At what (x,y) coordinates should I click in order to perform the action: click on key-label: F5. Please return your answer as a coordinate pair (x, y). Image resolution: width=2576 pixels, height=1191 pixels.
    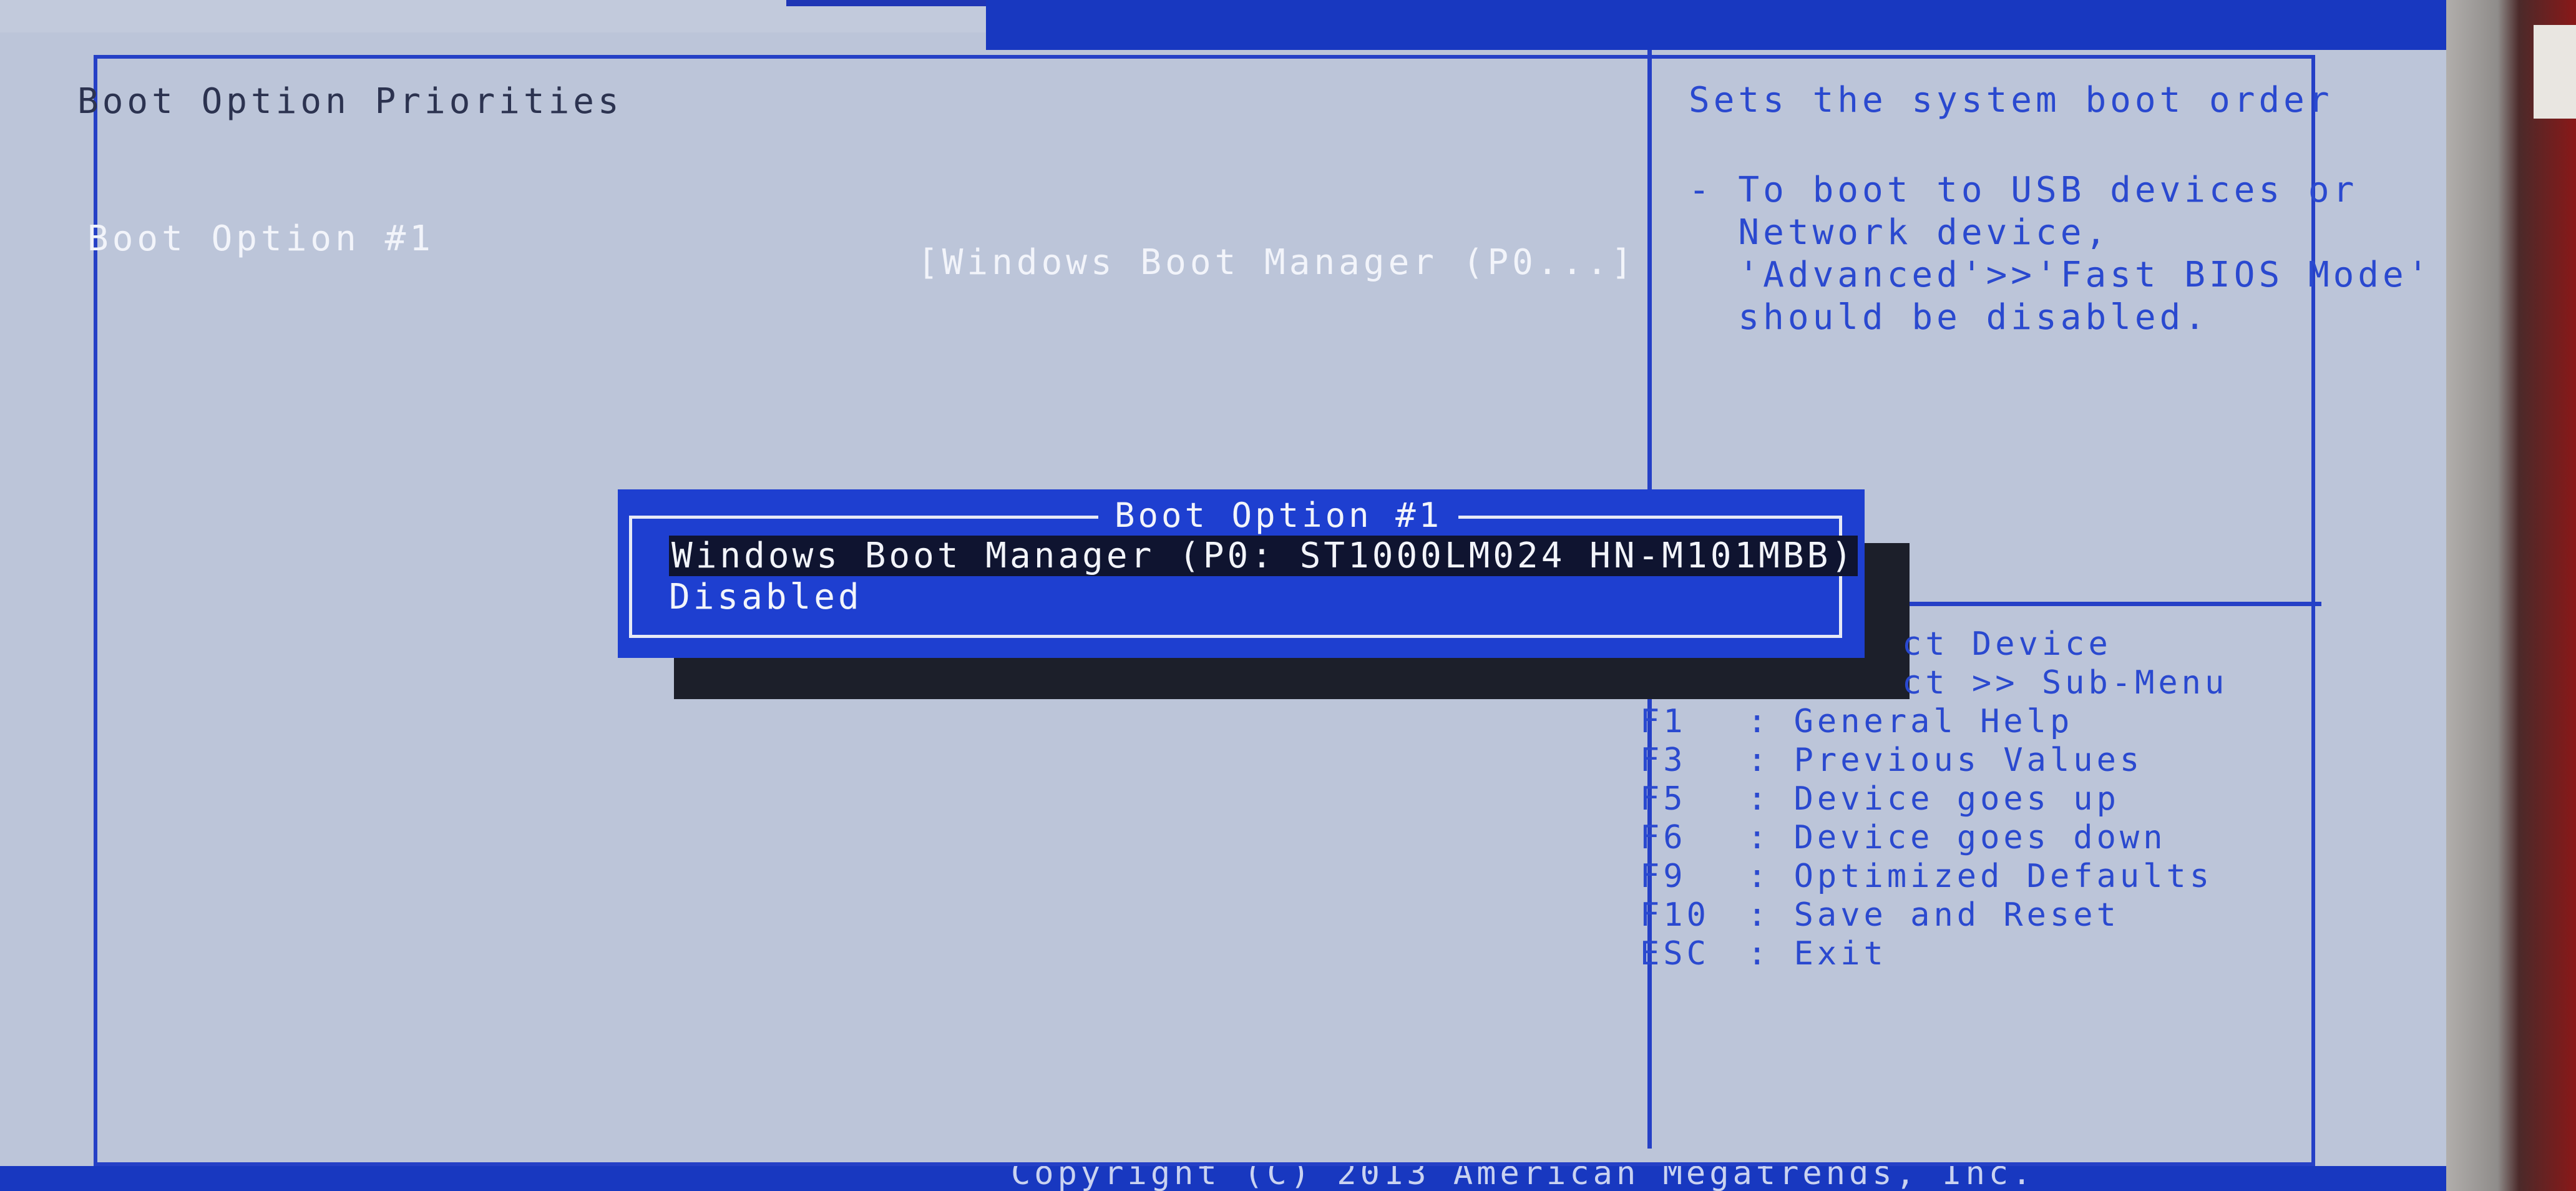
    Looking at the image, I should click on (1663, 799).